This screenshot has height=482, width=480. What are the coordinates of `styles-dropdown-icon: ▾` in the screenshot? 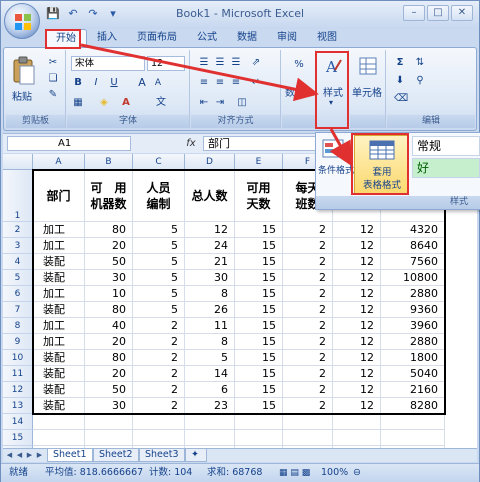 It's located at (331, 102).